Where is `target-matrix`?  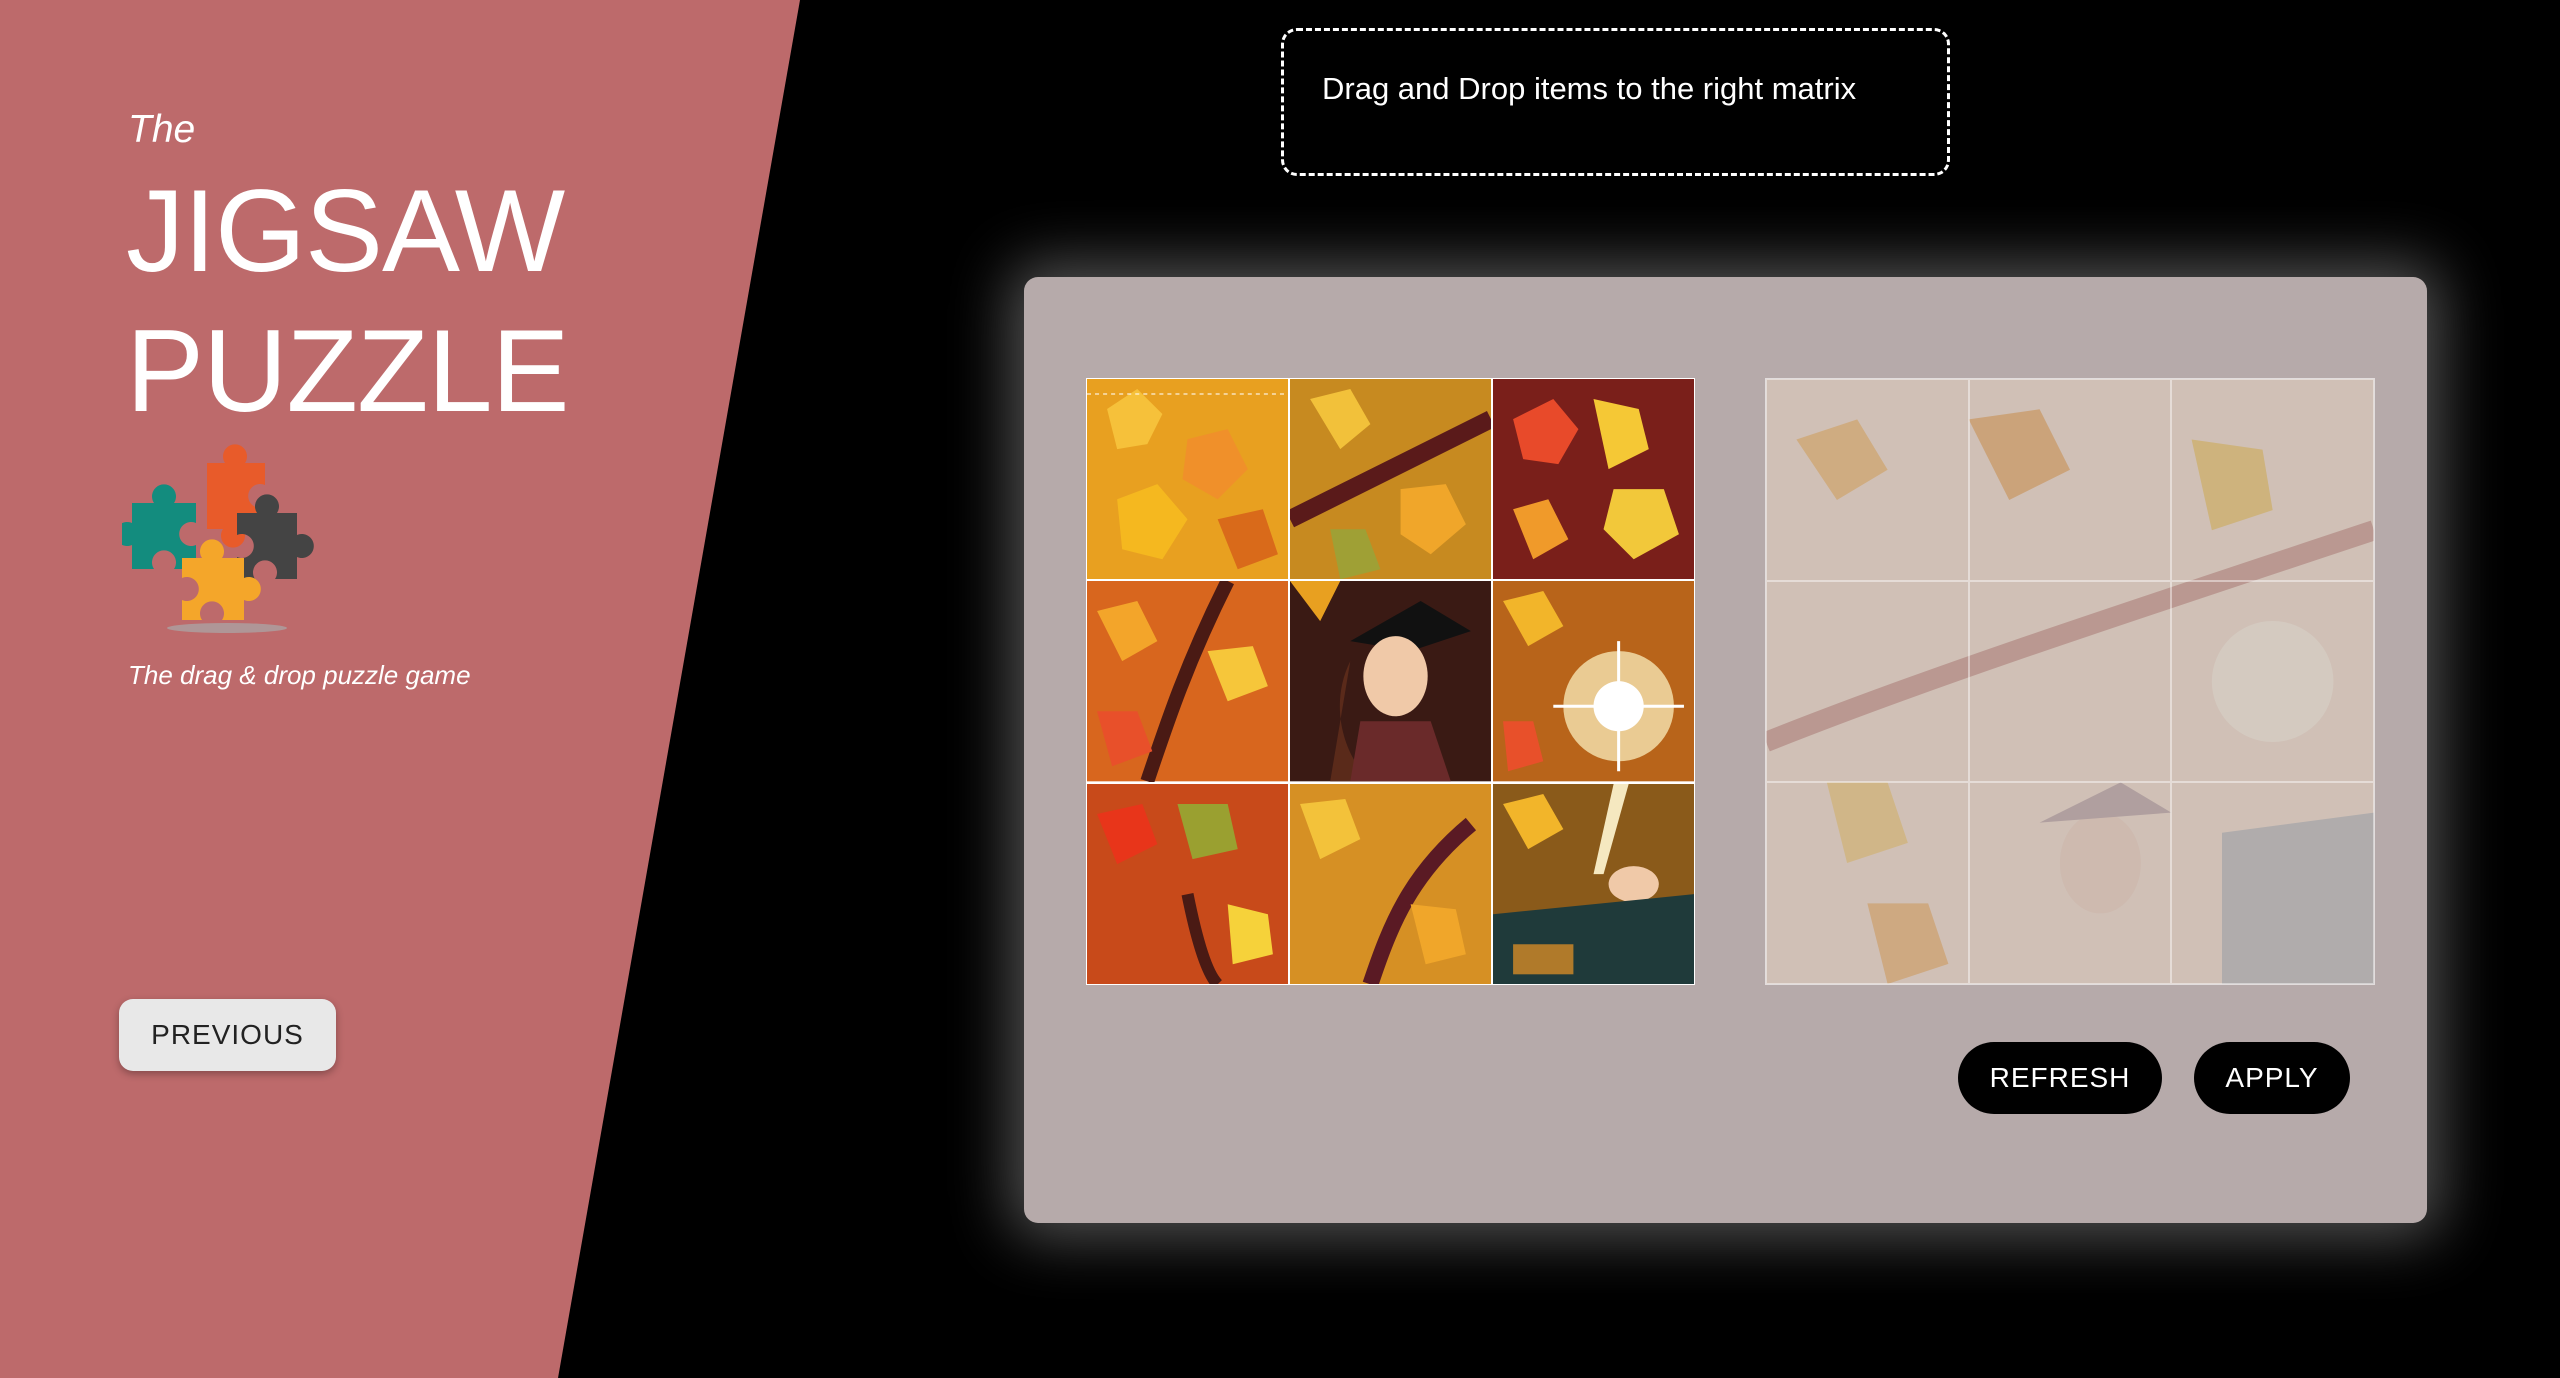 target-matrix is located at coordinates (2070, 681).